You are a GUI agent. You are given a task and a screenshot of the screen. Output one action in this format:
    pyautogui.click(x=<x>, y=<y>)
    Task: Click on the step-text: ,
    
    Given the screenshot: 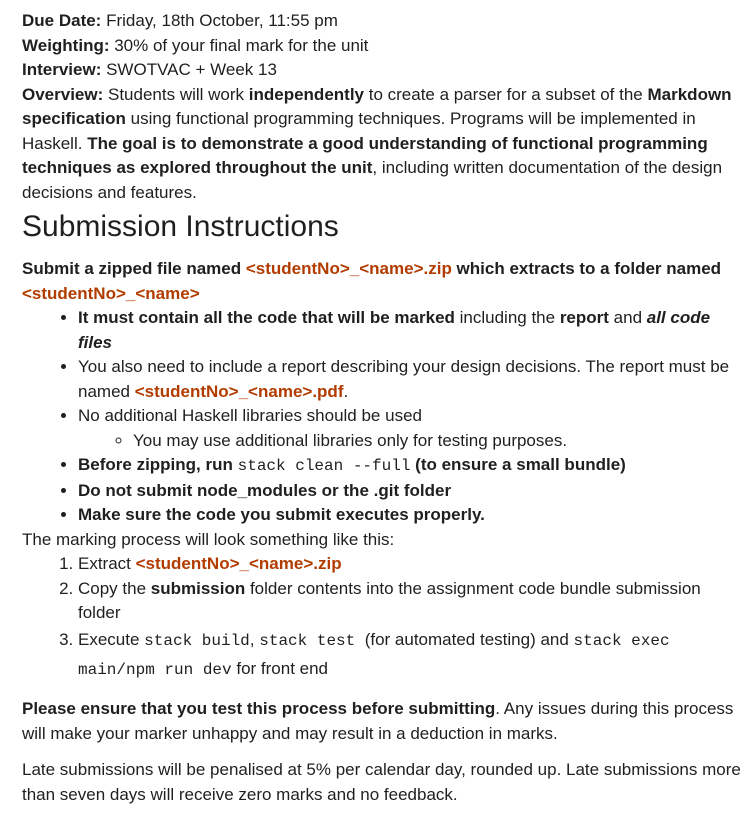 What is the action you would take?
    pyautogui.click(x=254, y=639)
    